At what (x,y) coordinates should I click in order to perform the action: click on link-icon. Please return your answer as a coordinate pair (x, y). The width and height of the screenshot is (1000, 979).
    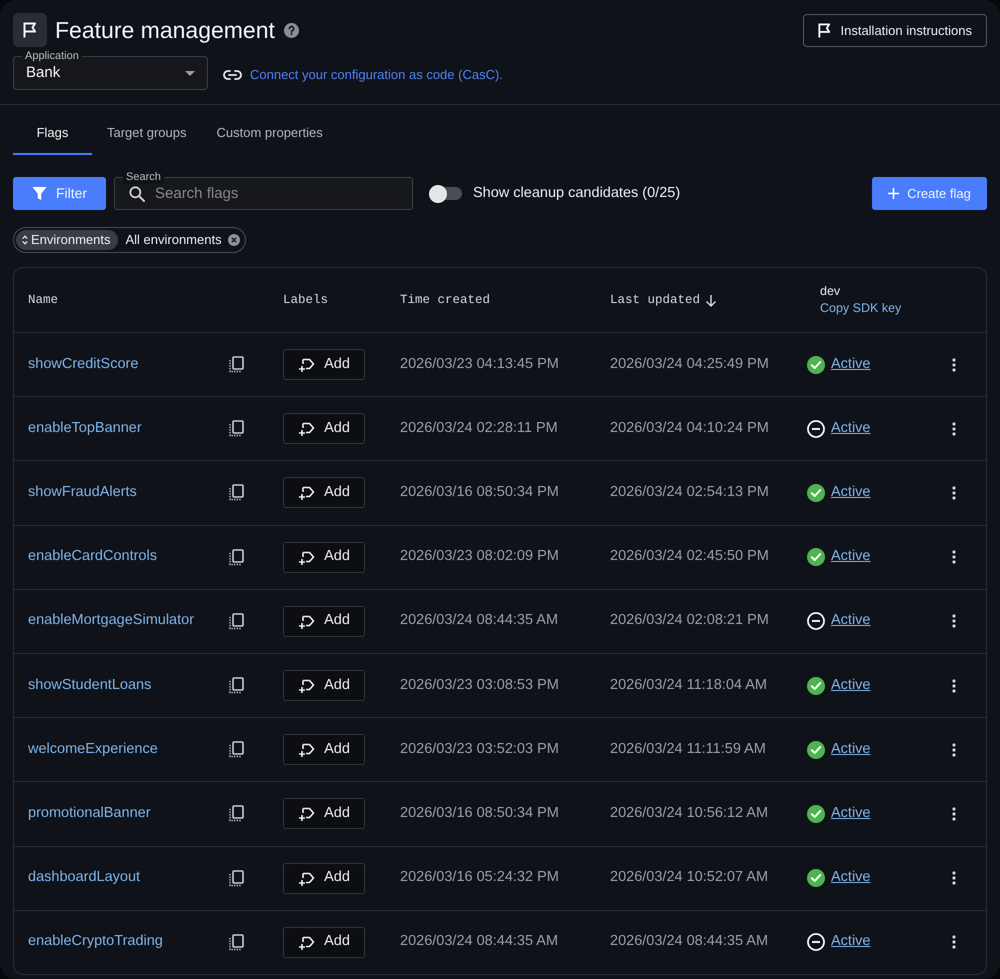
    Looking at the image, I should click on (232, 75).